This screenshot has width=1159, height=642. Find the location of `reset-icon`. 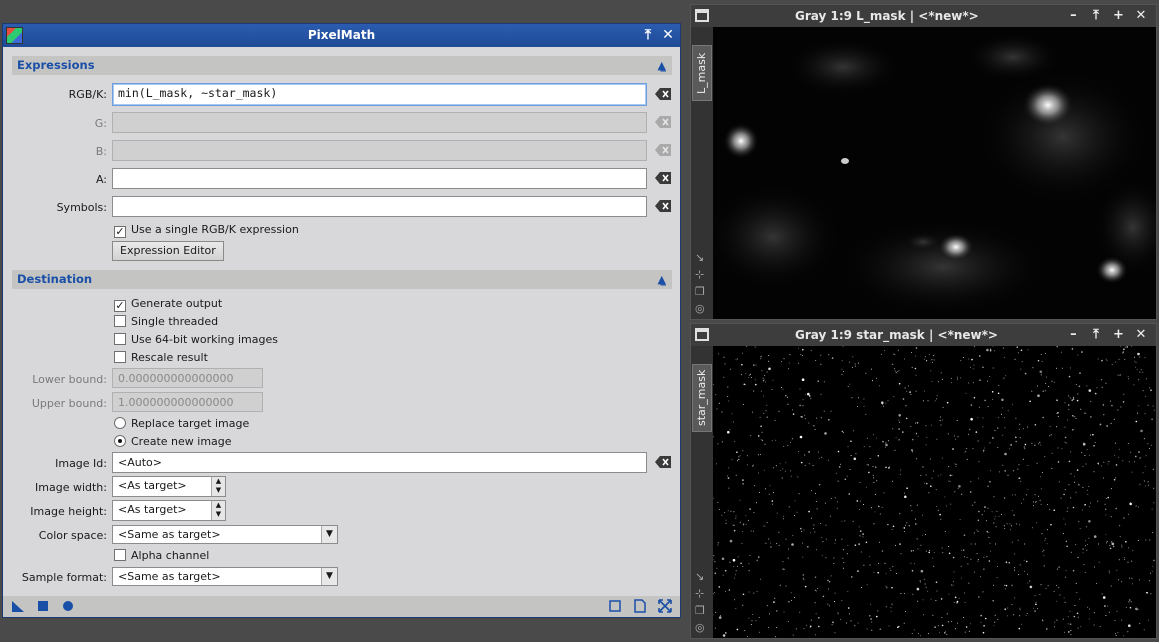

reset-icon is located at coordinates (665, 606).